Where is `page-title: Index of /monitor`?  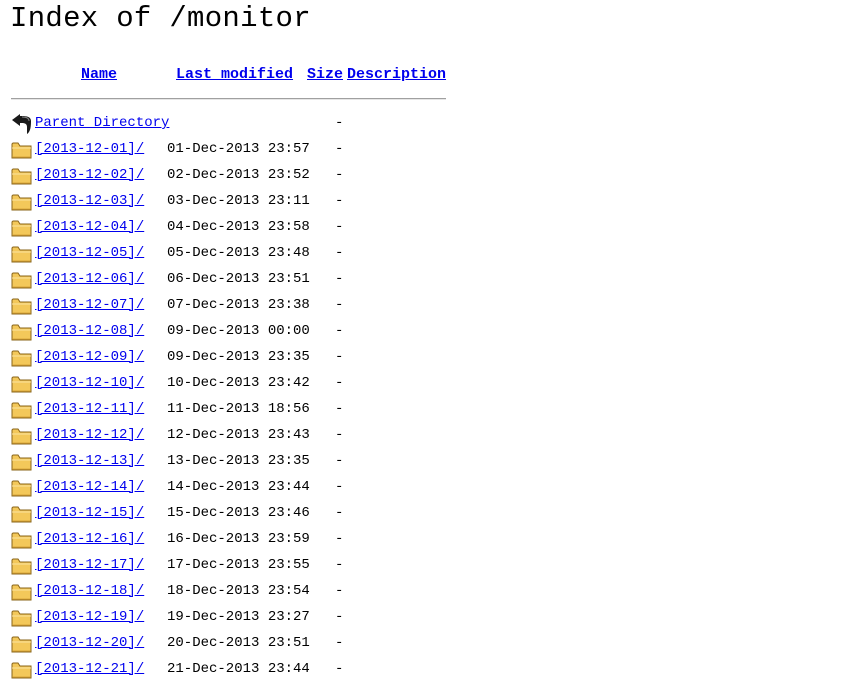 page-title: Index of /monitor is located at coordinates (160, 18).